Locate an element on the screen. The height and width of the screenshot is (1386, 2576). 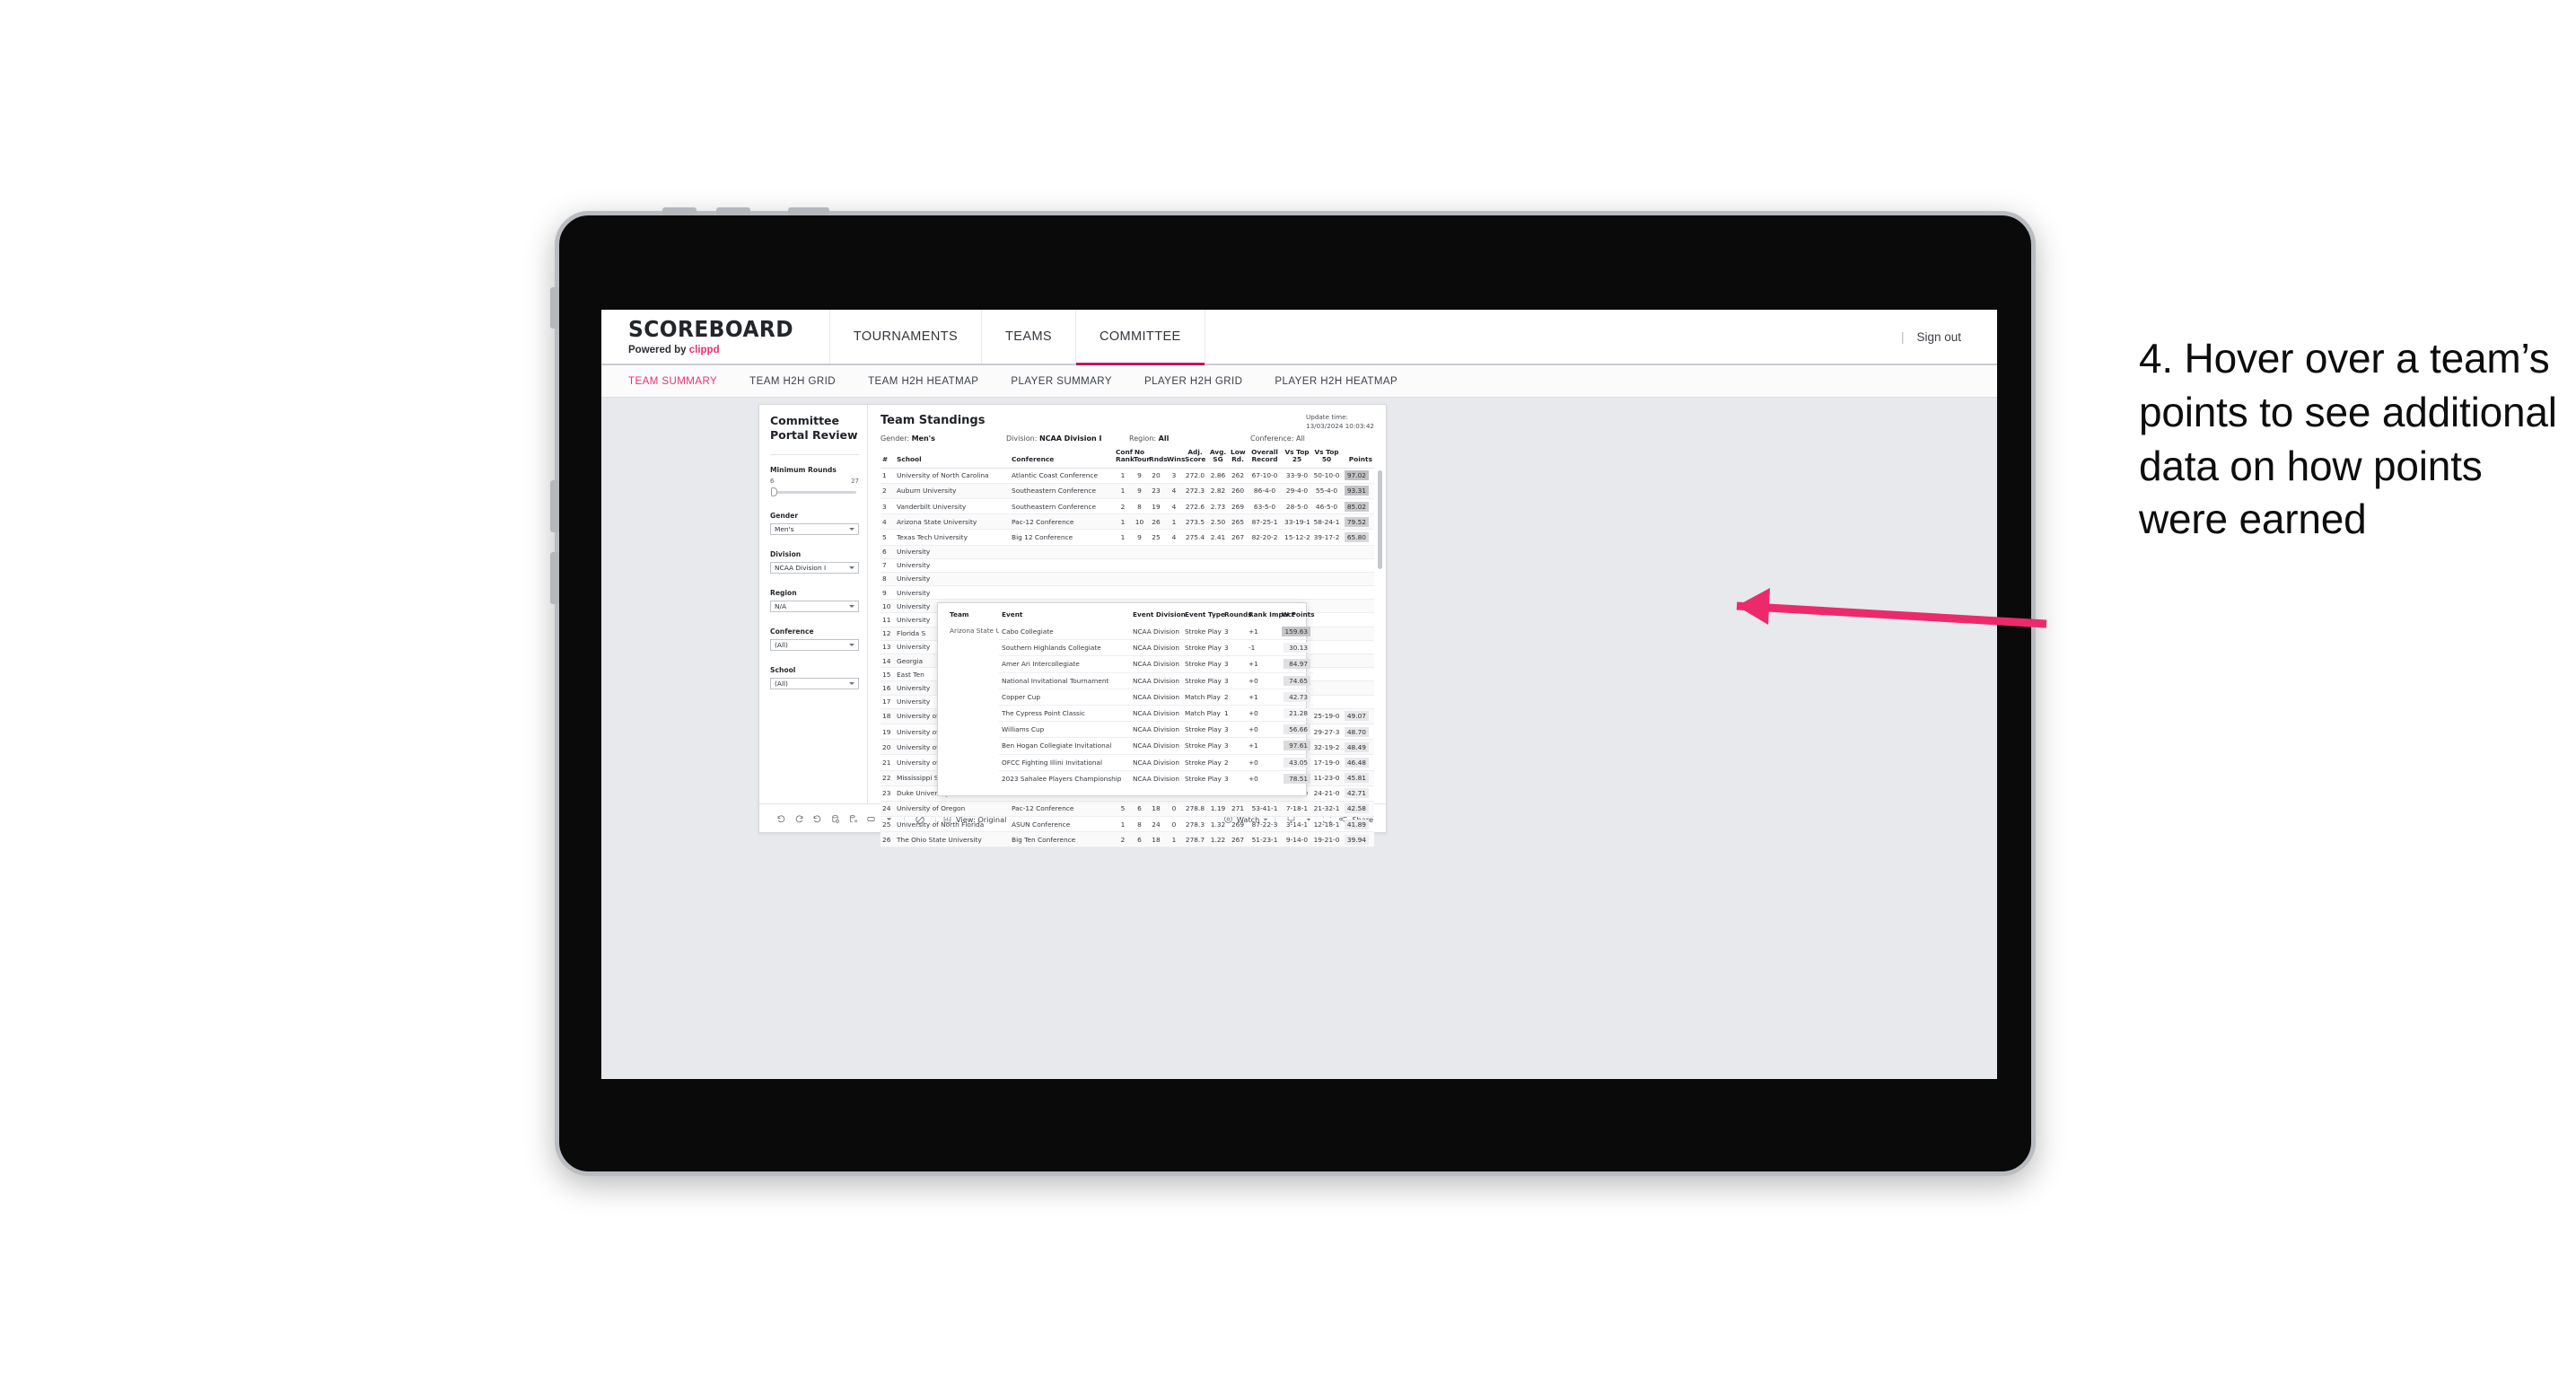
nav-item-tournaments: TOURNAMENTS is located at coordinates (906, 337).